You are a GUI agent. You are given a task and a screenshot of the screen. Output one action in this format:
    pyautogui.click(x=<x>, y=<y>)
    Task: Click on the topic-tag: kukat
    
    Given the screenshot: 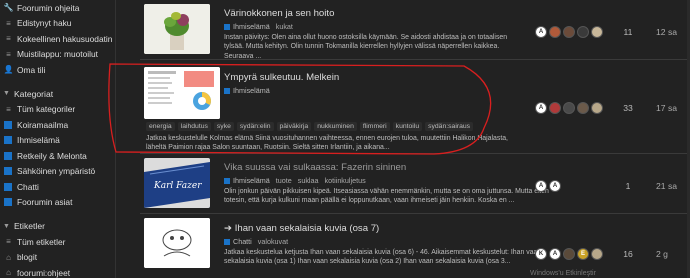 What is the action you would take?
    pyautogui.click(x=284, y=26)
    